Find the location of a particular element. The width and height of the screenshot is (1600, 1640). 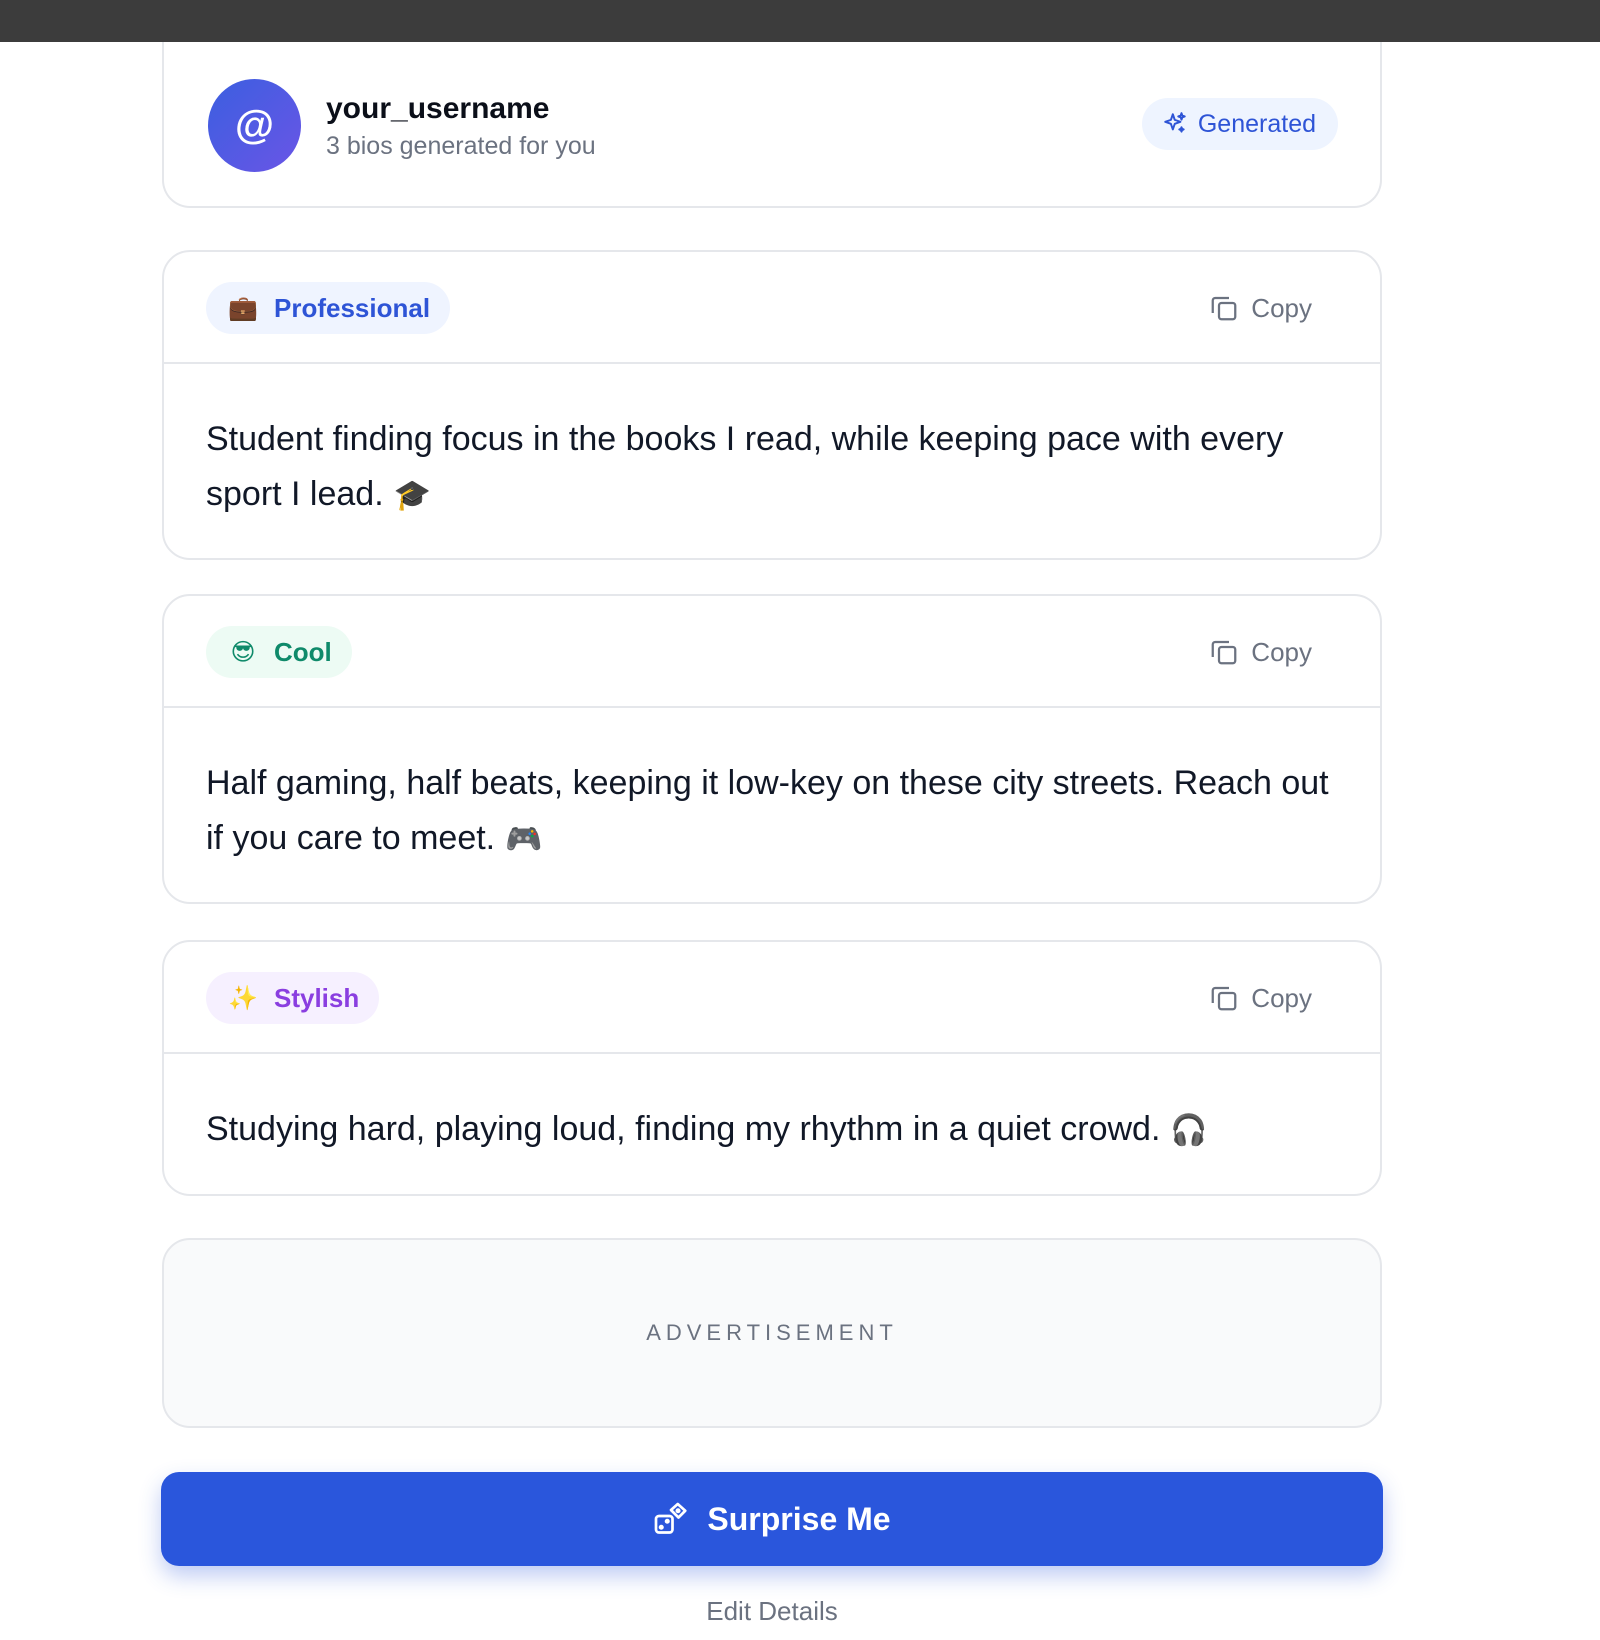

dice-icon is located at coordinates (671, 1518).